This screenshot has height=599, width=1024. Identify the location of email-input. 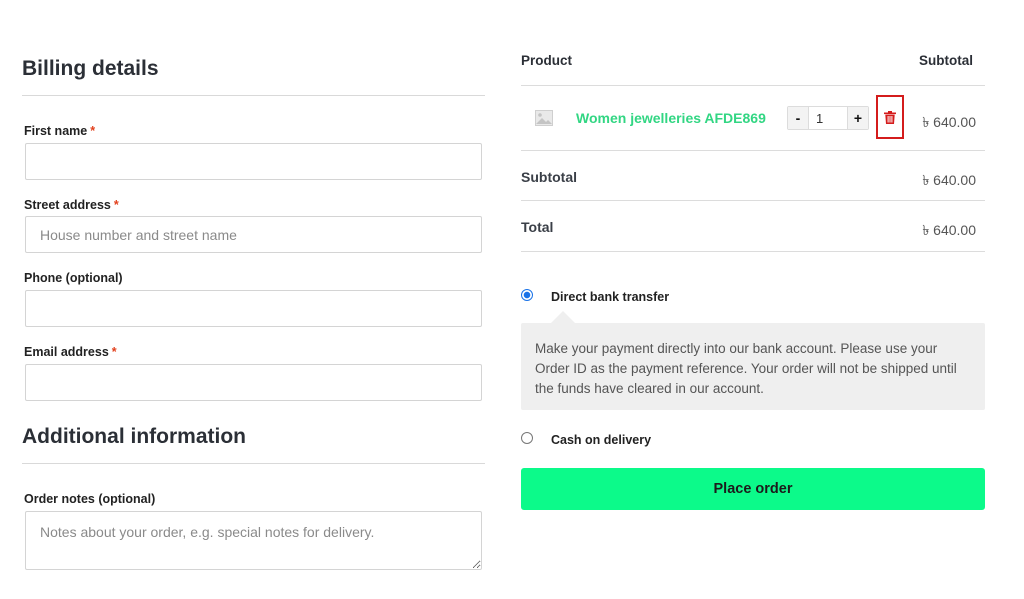
(253, 382).